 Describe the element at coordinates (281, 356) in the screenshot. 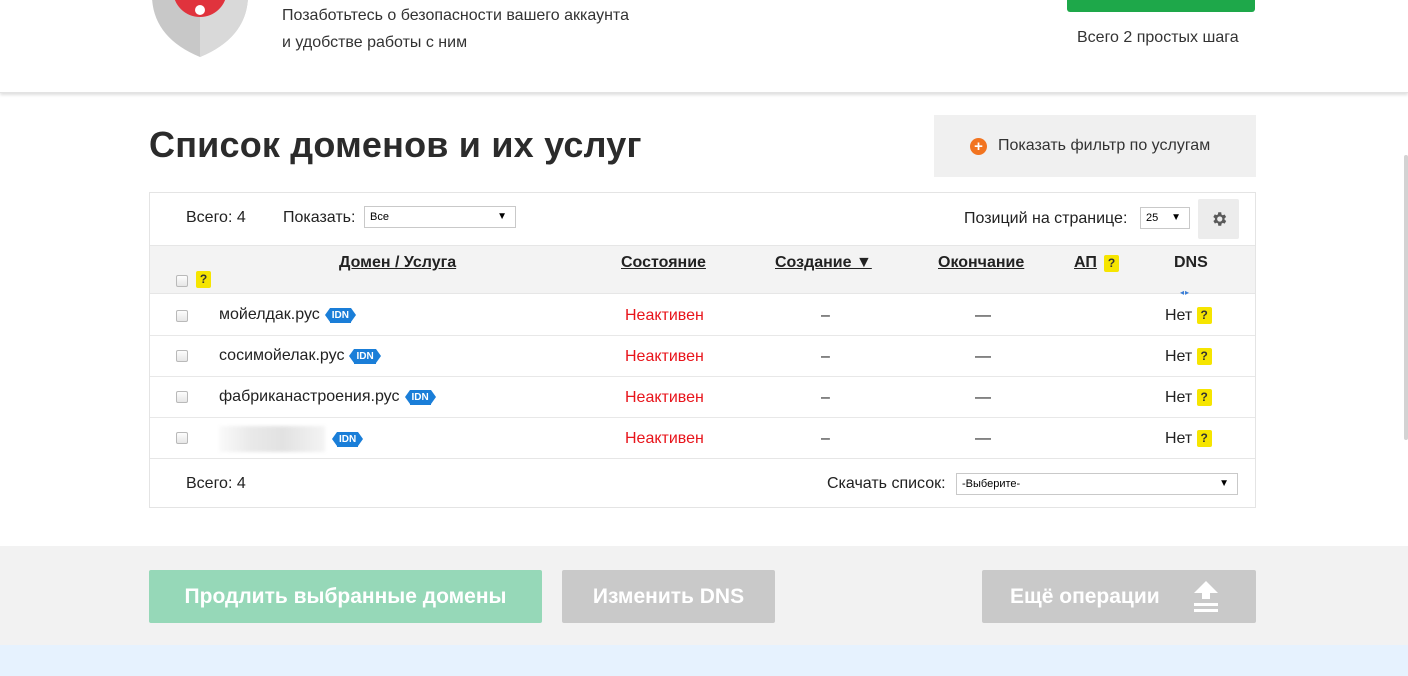

I see `domain-name: сосимойелак.рус` at that location.